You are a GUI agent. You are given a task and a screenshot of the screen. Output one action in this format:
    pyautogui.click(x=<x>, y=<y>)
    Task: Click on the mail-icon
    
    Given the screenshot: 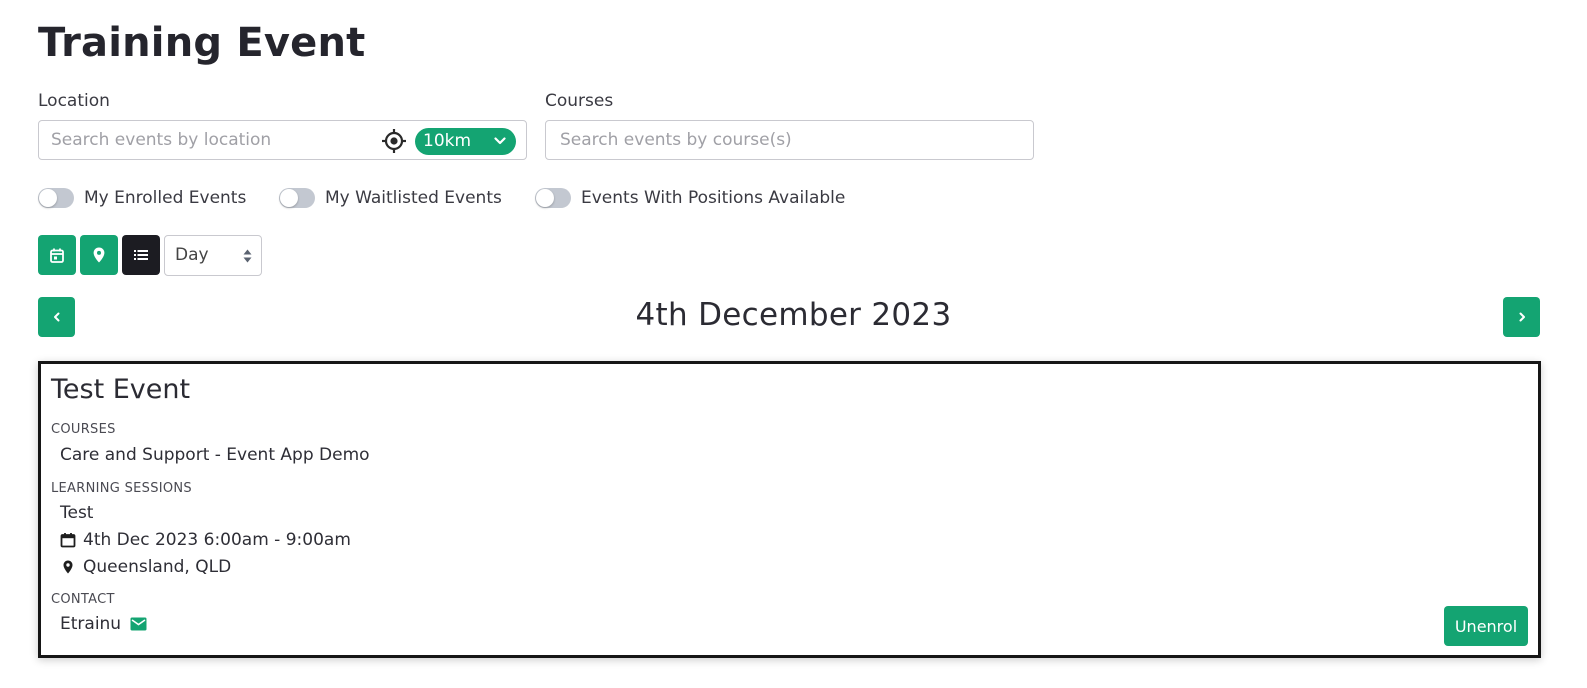 What is the action you would take?
    pyautogui.click(x=138, y=624)
    